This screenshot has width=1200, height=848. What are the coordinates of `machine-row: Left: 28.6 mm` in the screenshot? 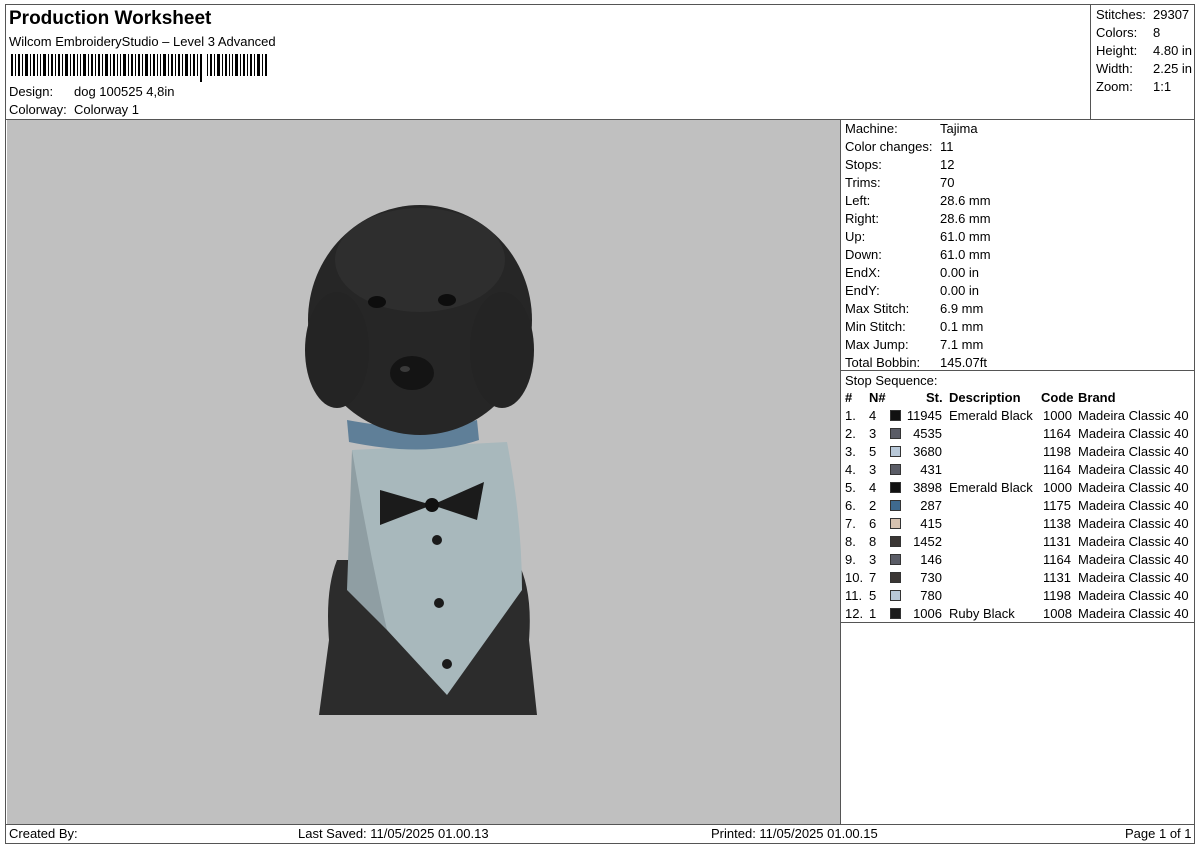 It's located at (918, 200).